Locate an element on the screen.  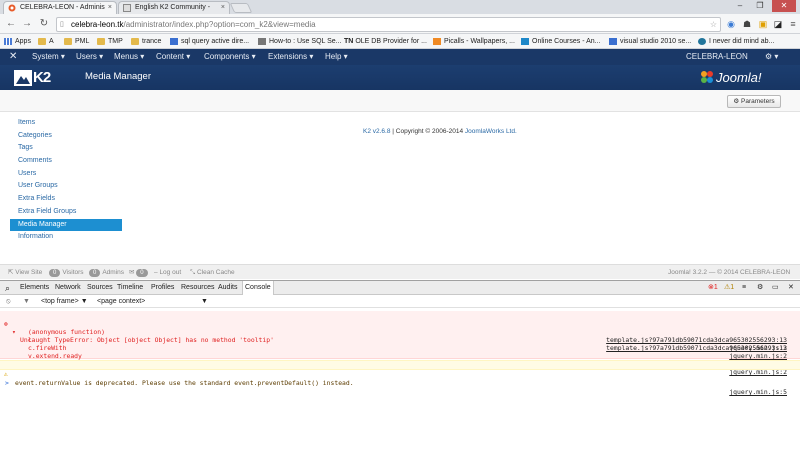
reload-icon: ↻ is located at coordinates (44, 24).